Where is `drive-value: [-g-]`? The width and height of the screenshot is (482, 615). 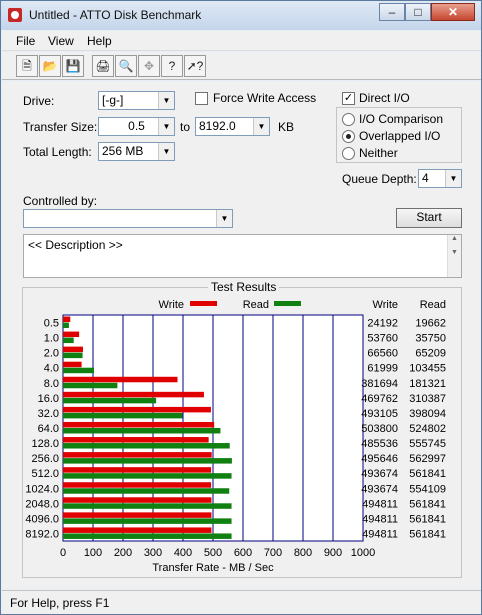 drive-value: [-g-] is located at coordinates (113, 100).